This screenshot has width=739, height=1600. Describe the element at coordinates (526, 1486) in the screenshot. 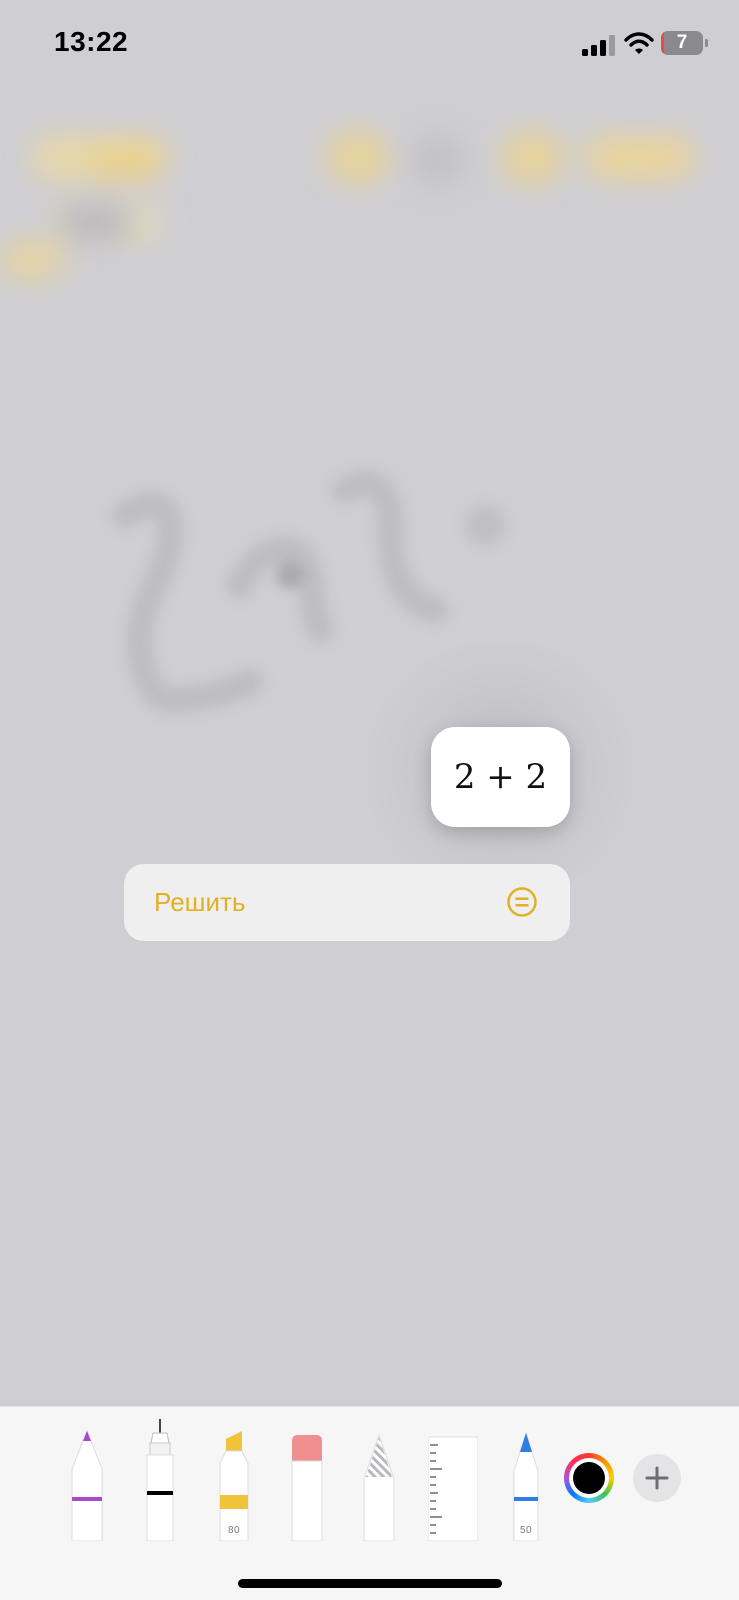

I see `pencil-icon` at that location.